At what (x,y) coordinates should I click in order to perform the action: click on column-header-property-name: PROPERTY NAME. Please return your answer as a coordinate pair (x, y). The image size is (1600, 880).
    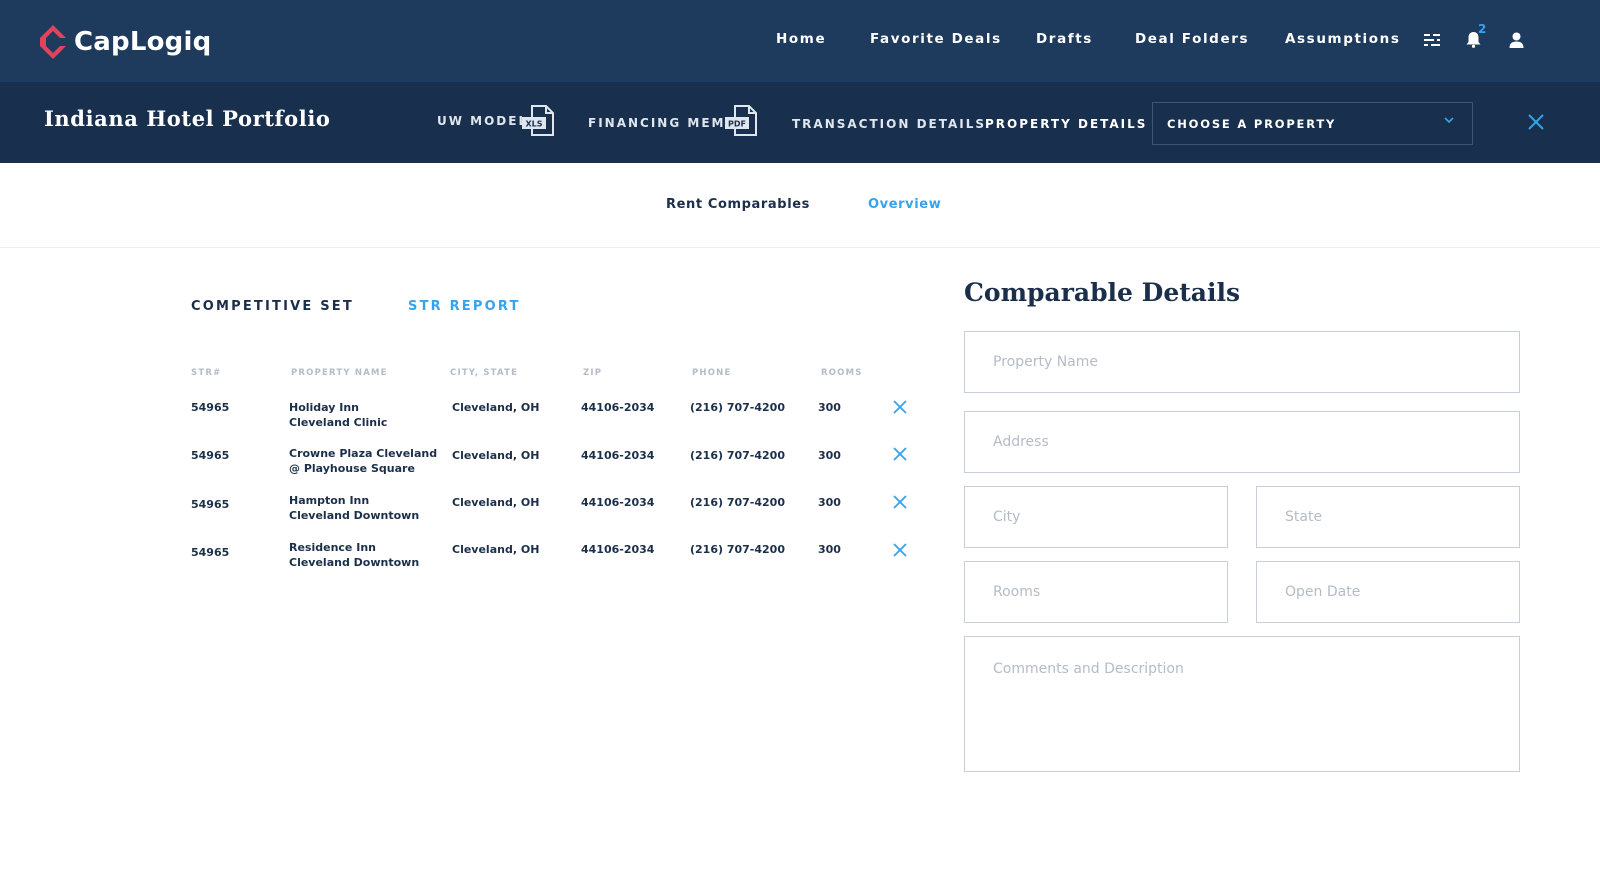
    Looking at the image, I should click on (339, 373).